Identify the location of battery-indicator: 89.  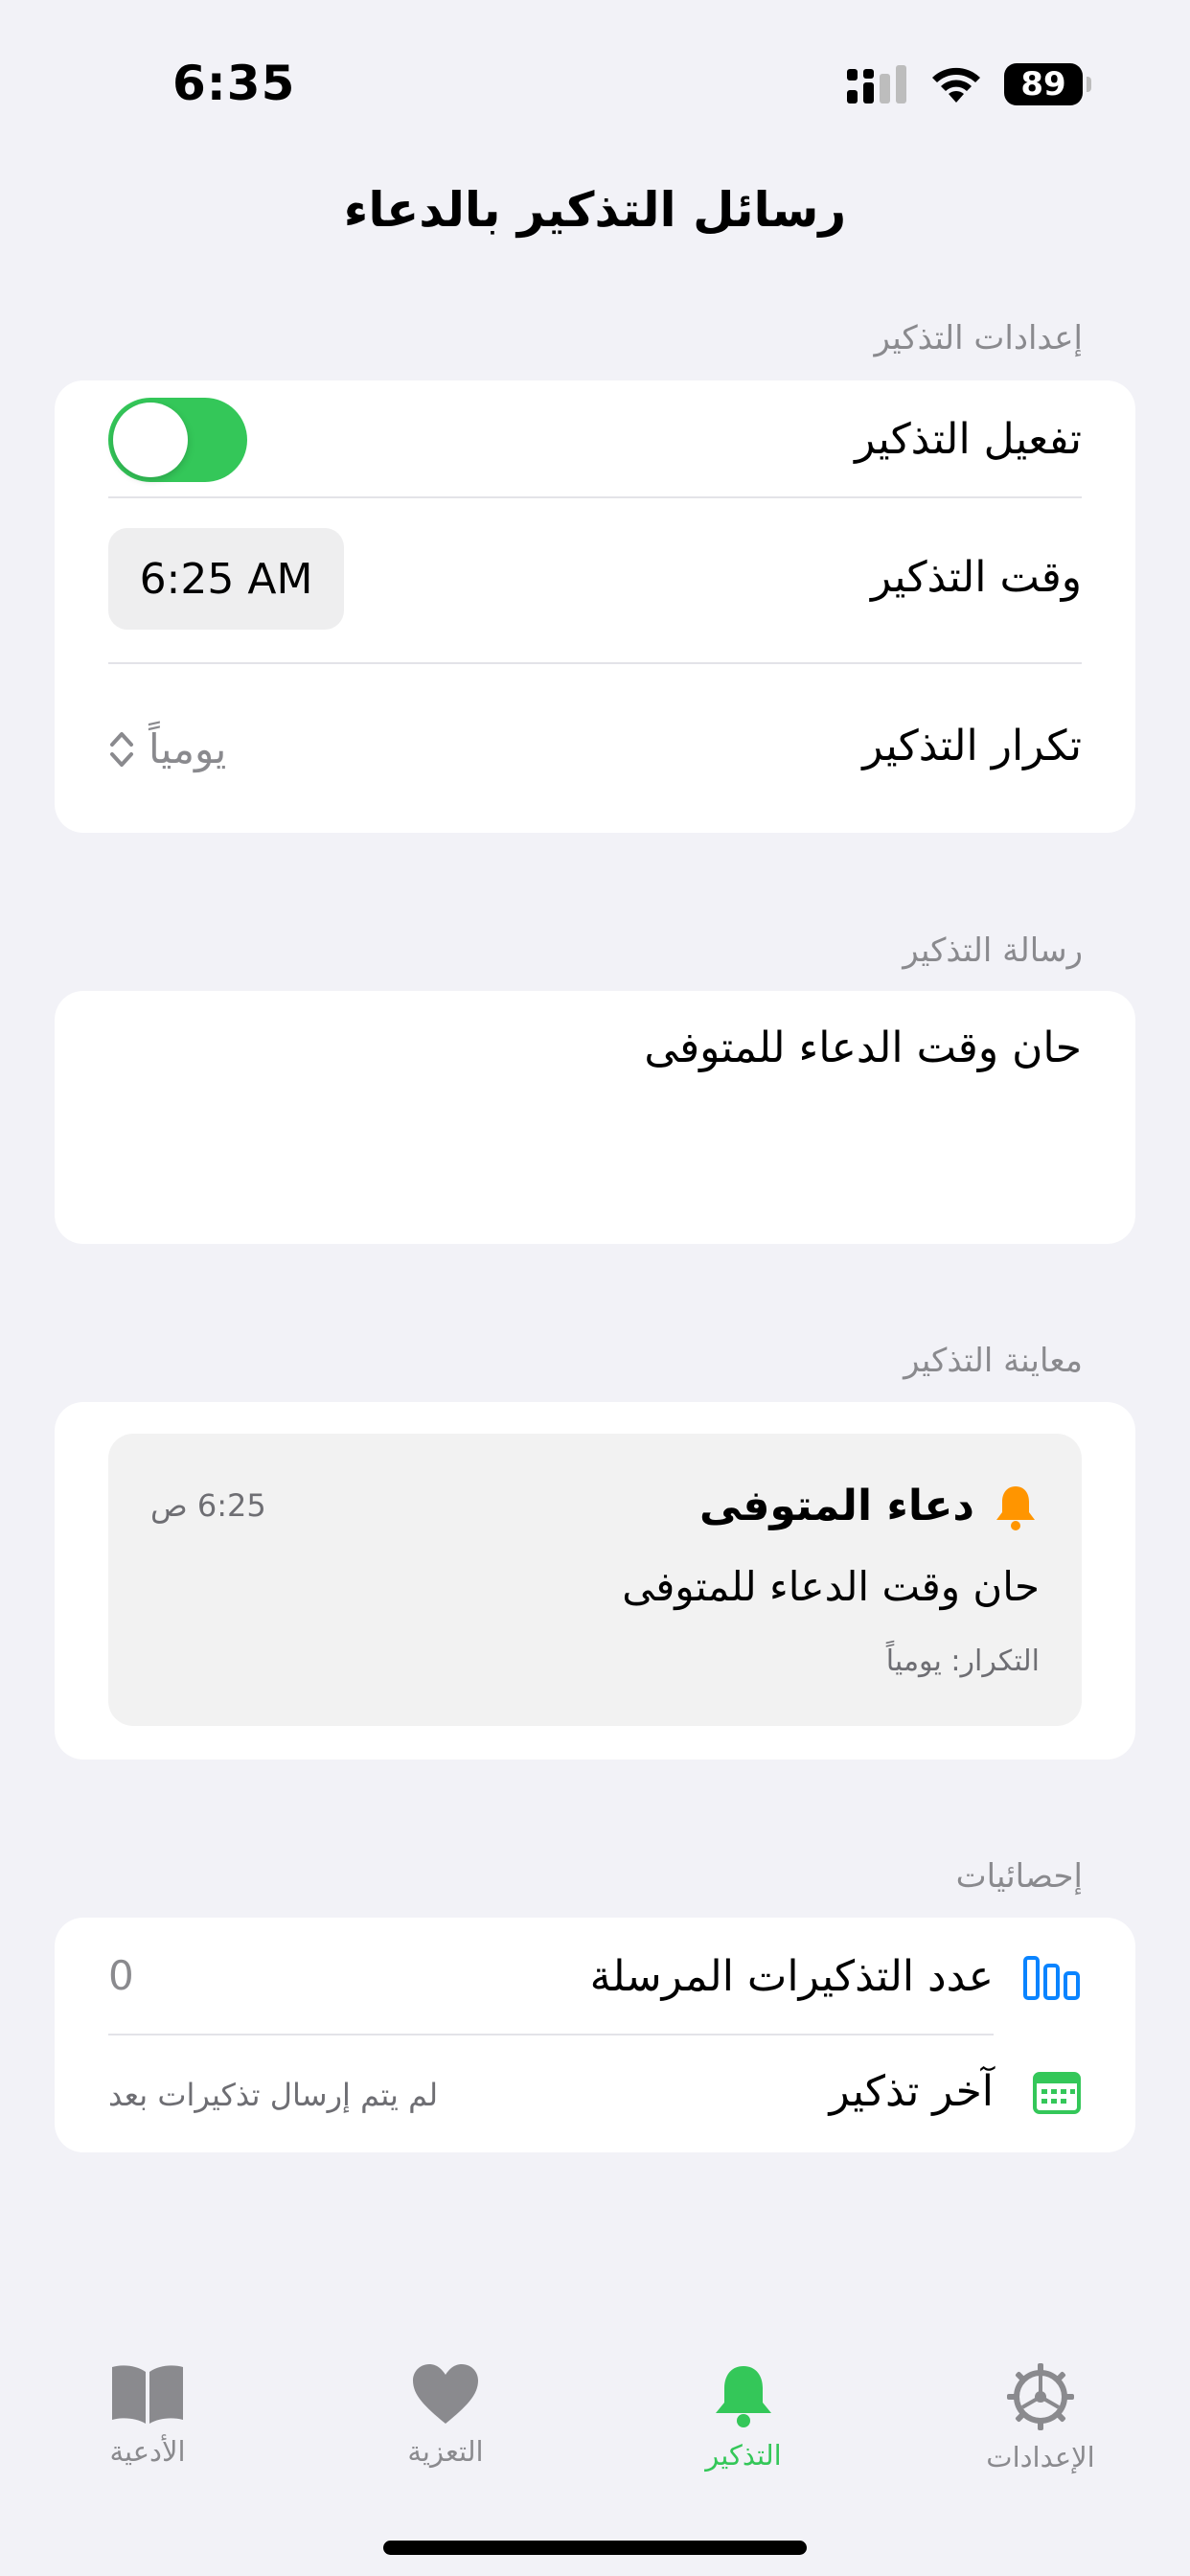
(1047, 84).